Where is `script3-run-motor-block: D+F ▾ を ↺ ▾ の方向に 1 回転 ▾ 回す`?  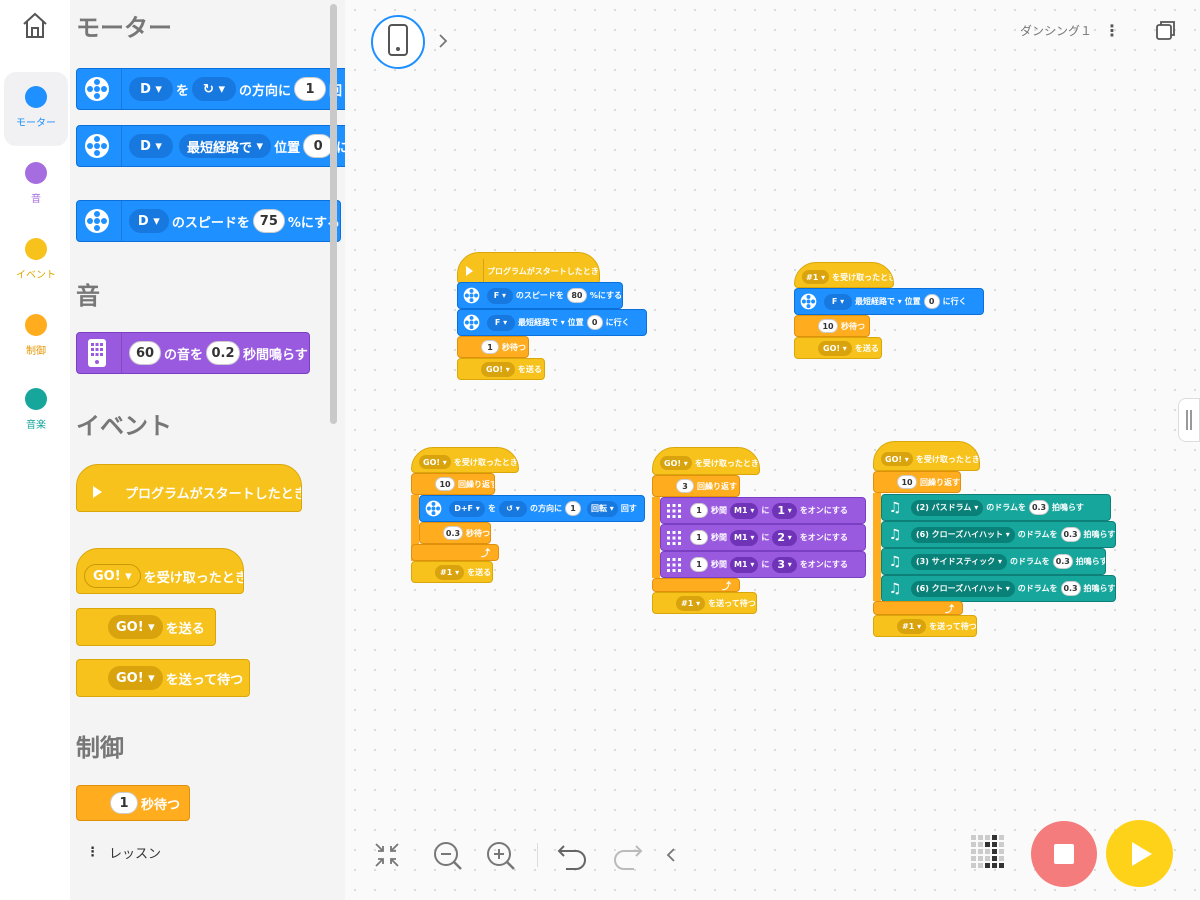
script3-run-motor-block: D+F ▾ を ↺ ▾ の方向に 1 回転 ▾ 回す is located at coordinates (532, 508).